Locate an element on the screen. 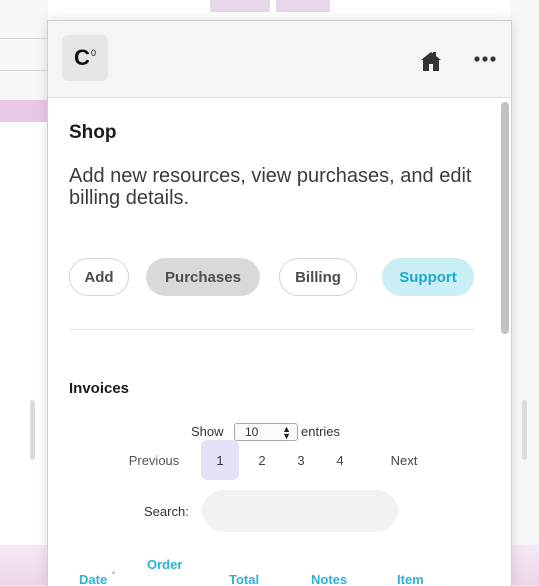 The width and height of the screenshot is (539, 586). sort-icon: ▲ is located at coordinates (113, 572).